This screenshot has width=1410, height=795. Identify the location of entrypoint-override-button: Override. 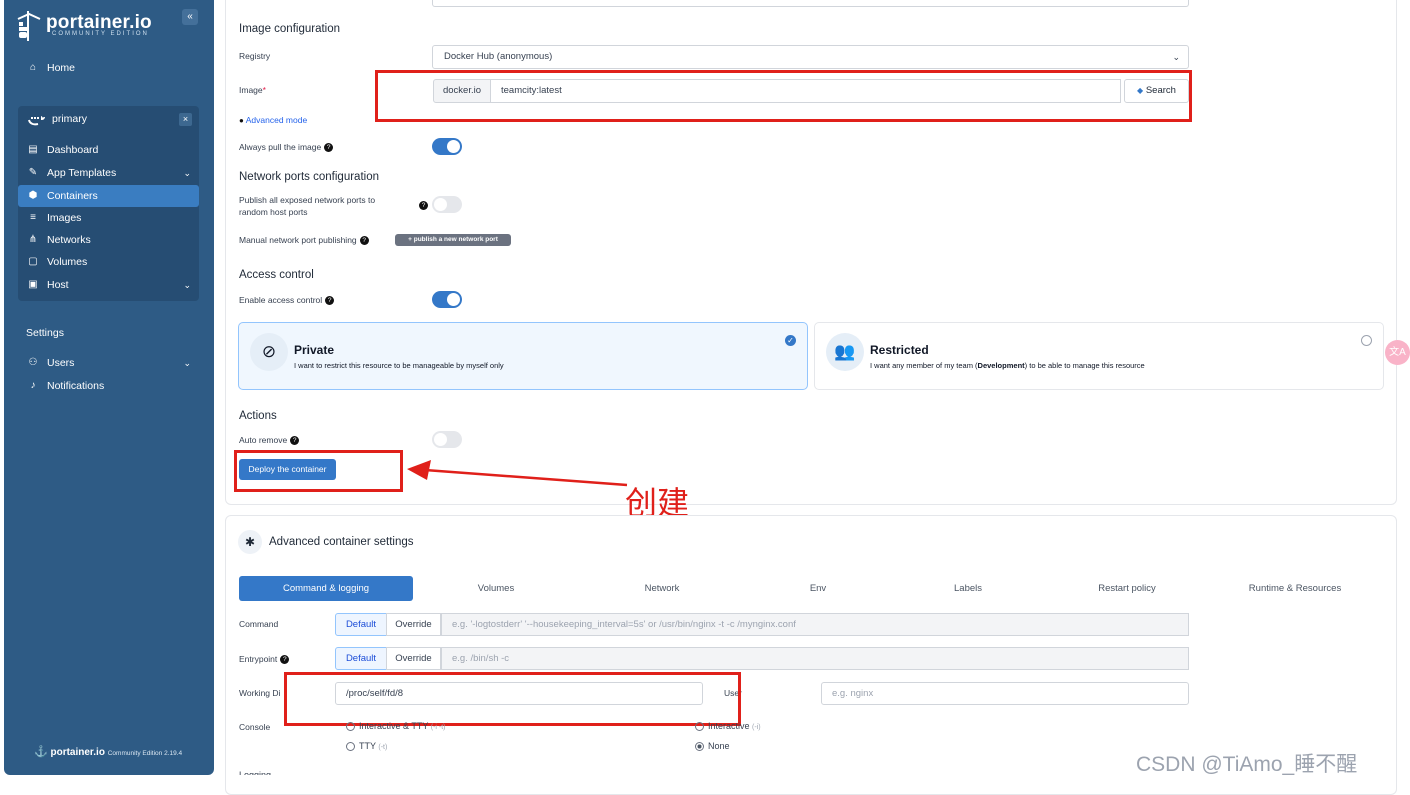
(413, 658).